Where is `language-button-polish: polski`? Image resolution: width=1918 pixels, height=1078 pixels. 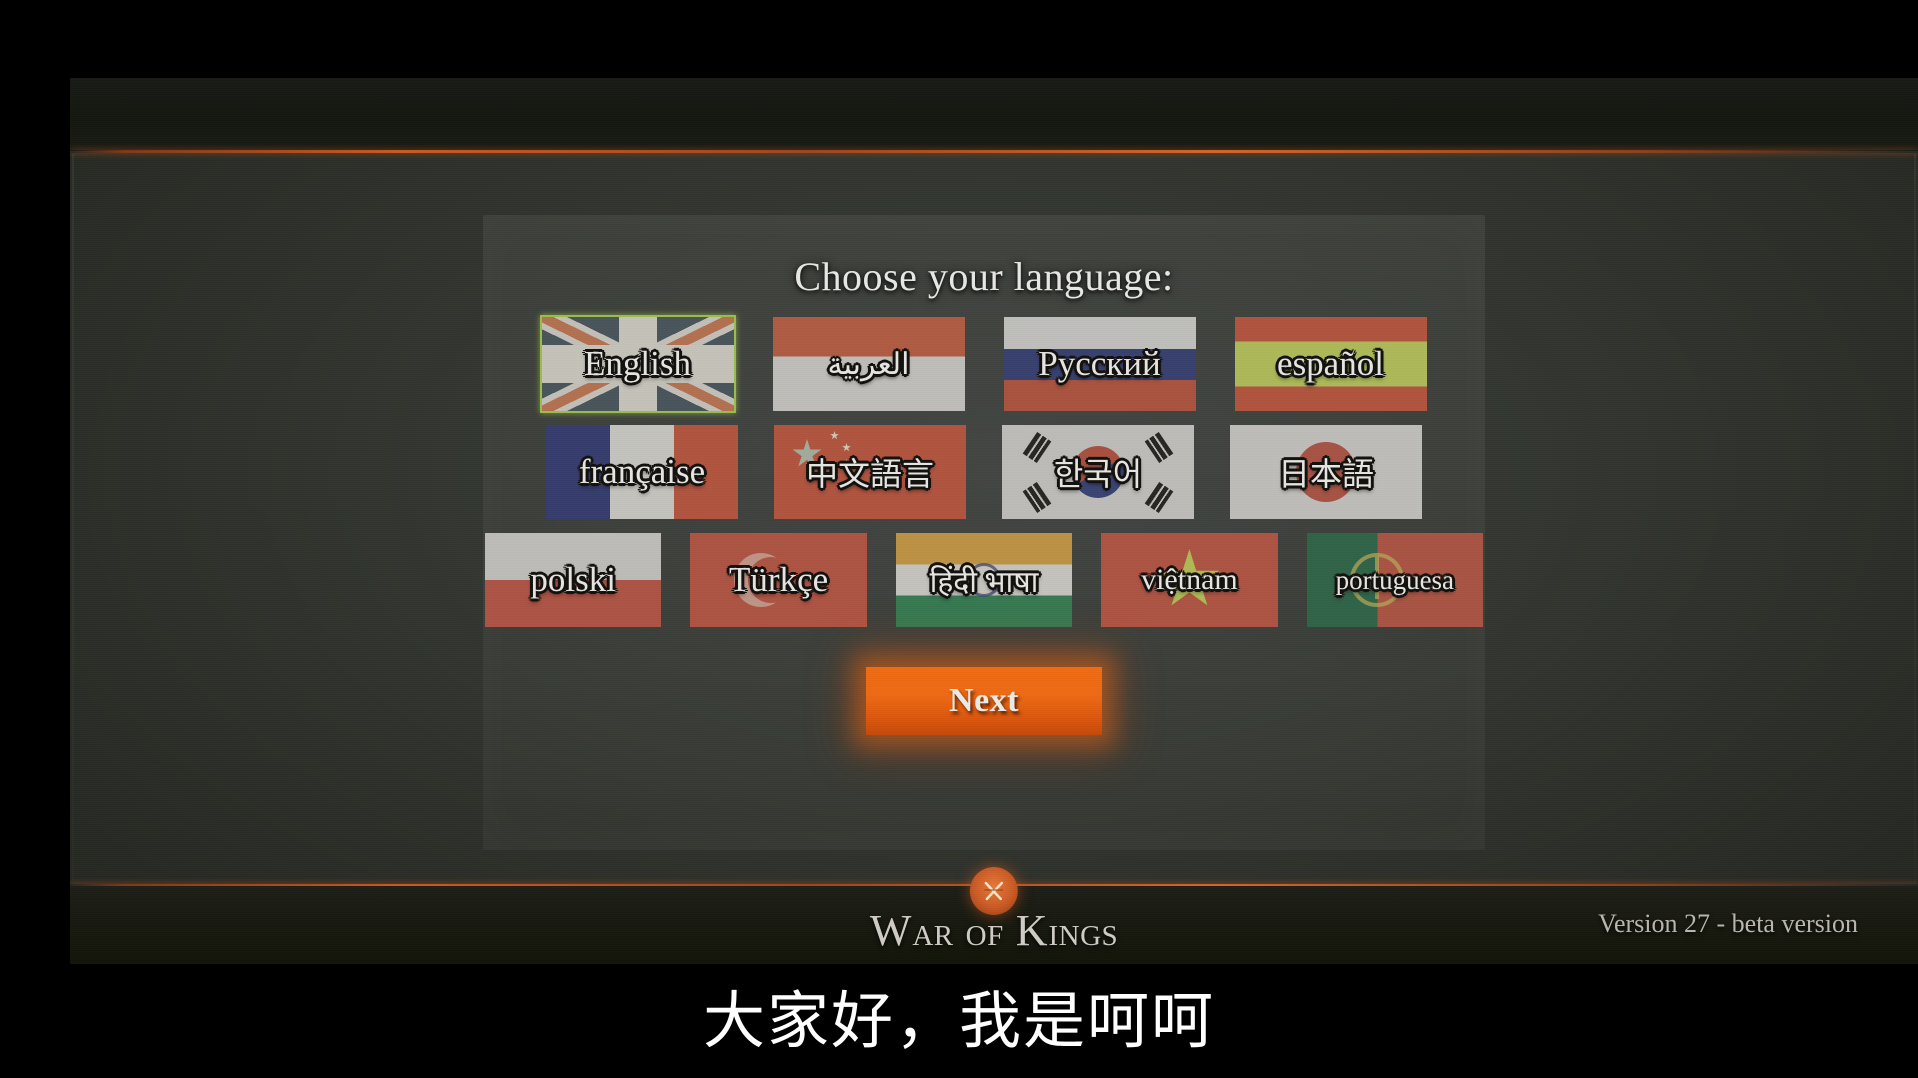 language-button-polish: polski is located at coordinates (573, 580).